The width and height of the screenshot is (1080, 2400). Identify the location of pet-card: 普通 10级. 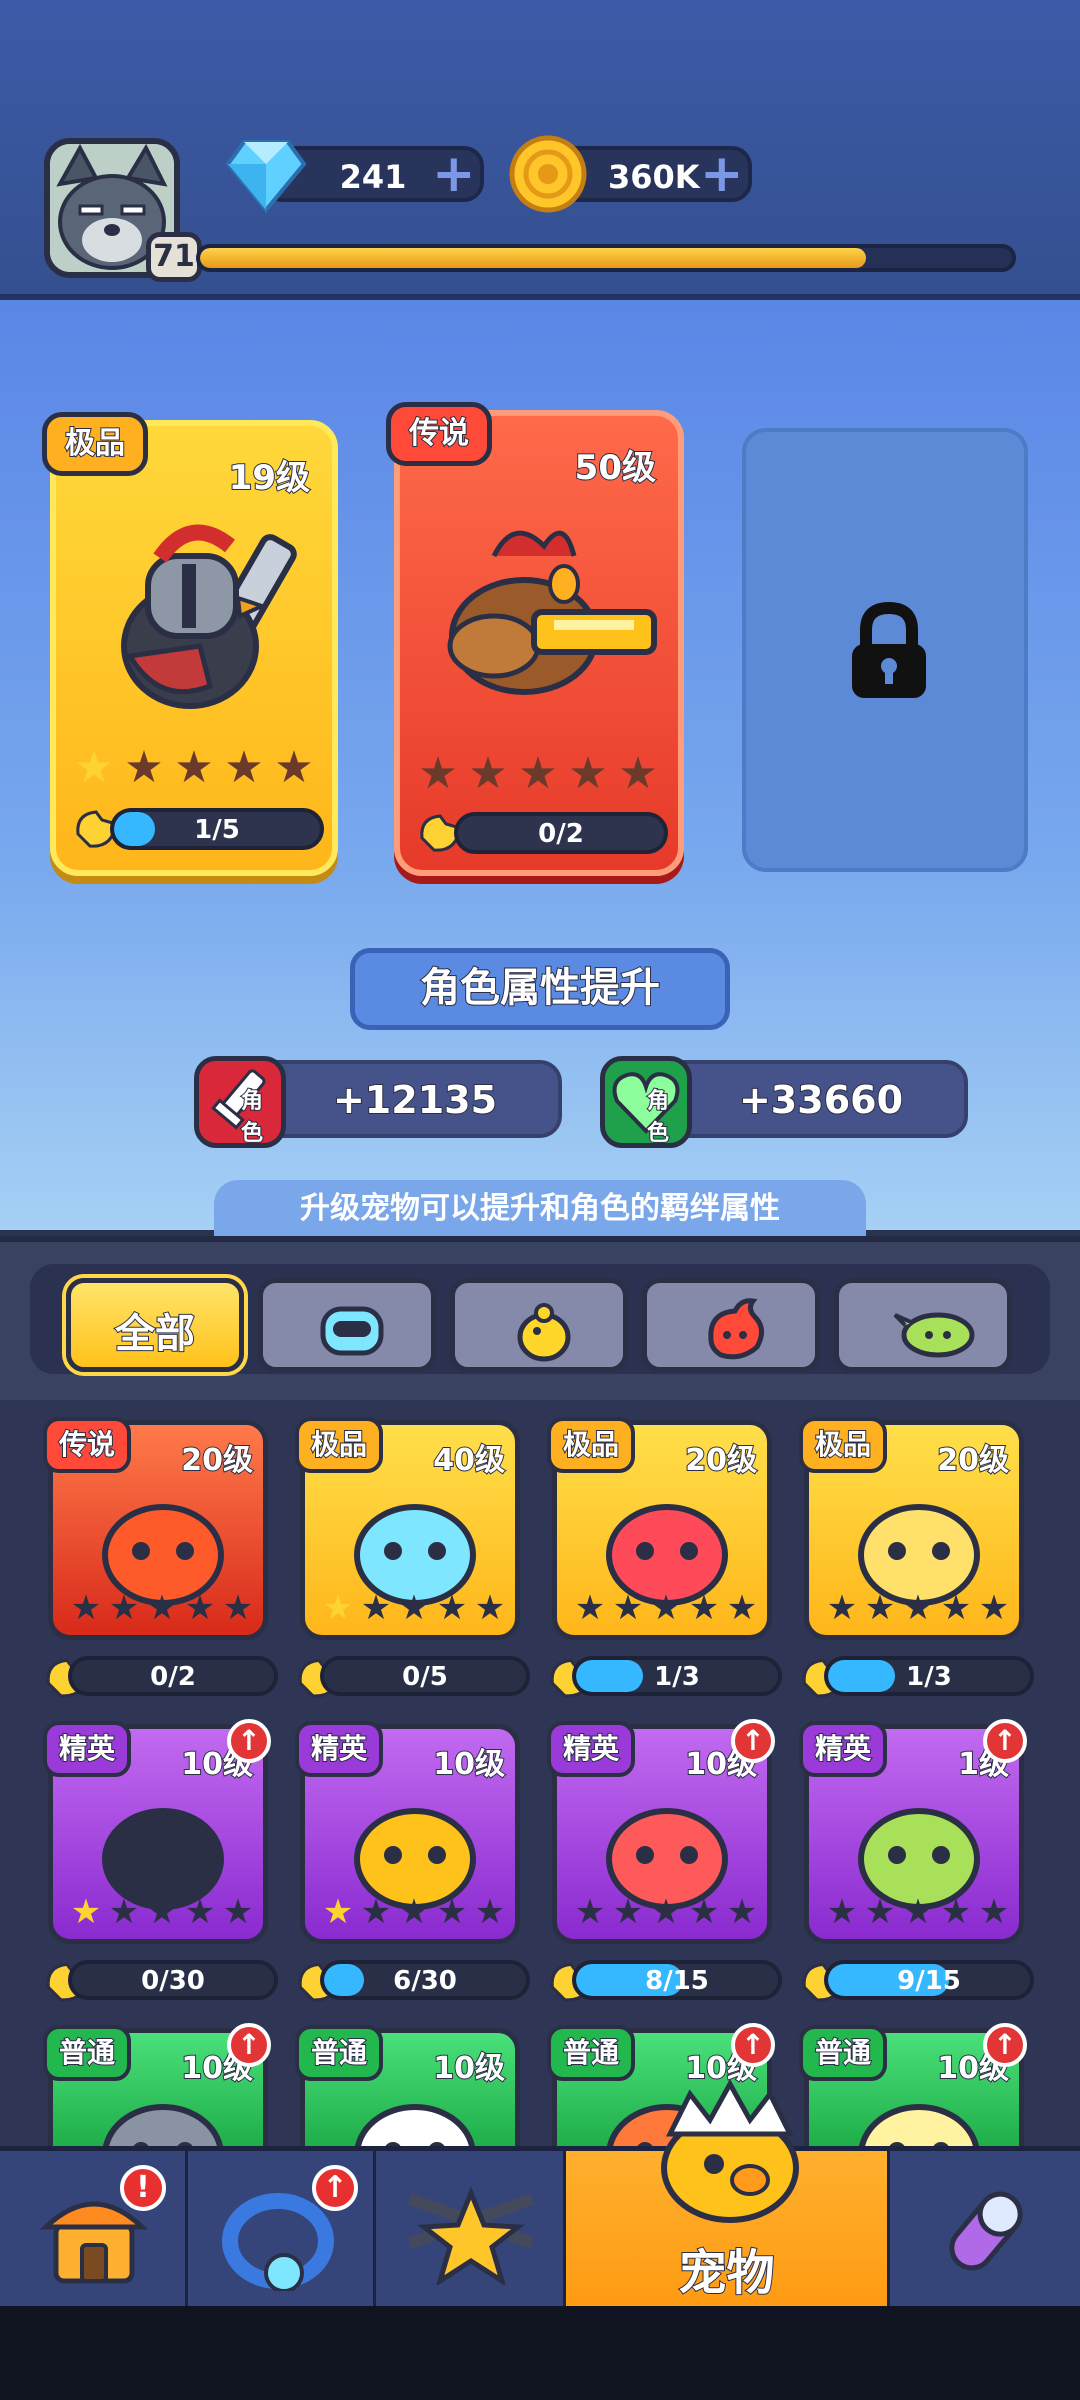
(407, 2115).